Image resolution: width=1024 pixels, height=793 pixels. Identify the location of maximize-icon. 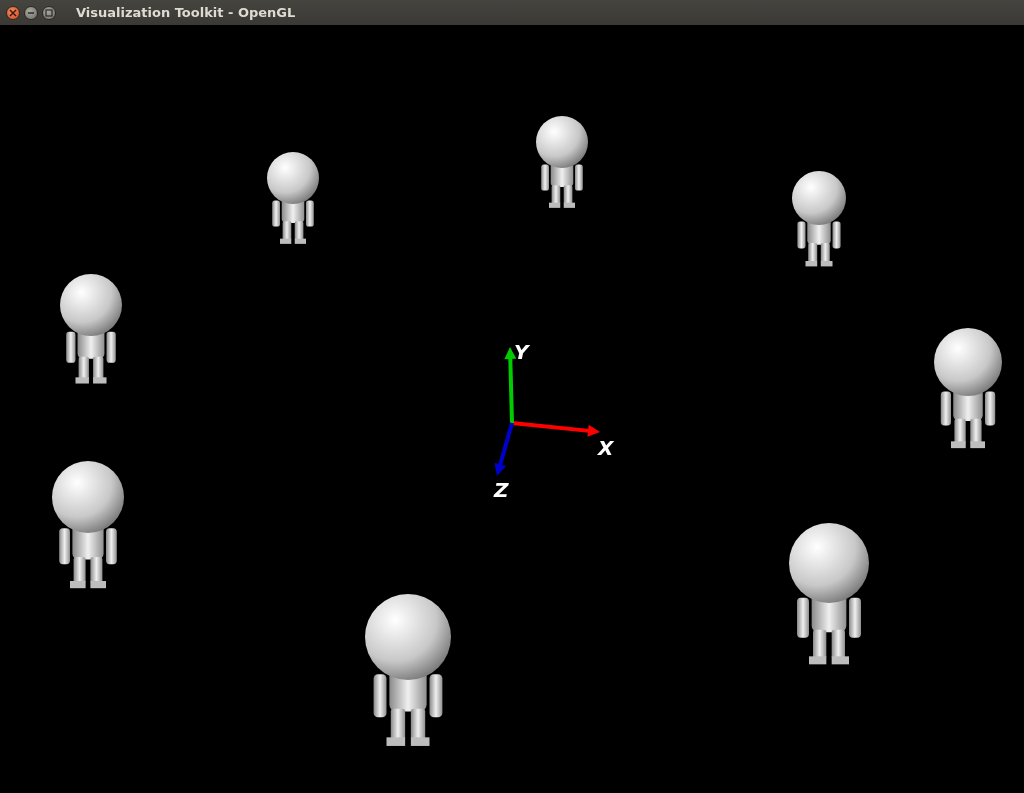
(49, 12).